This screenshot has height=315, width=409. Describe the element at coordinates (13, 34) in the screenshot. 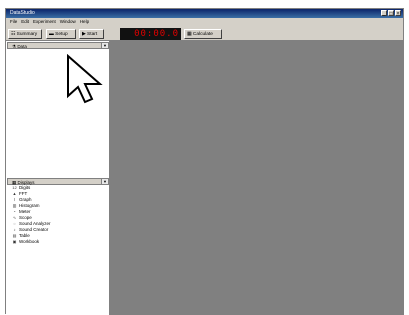

I see `summary-icon: ☷` at that location.